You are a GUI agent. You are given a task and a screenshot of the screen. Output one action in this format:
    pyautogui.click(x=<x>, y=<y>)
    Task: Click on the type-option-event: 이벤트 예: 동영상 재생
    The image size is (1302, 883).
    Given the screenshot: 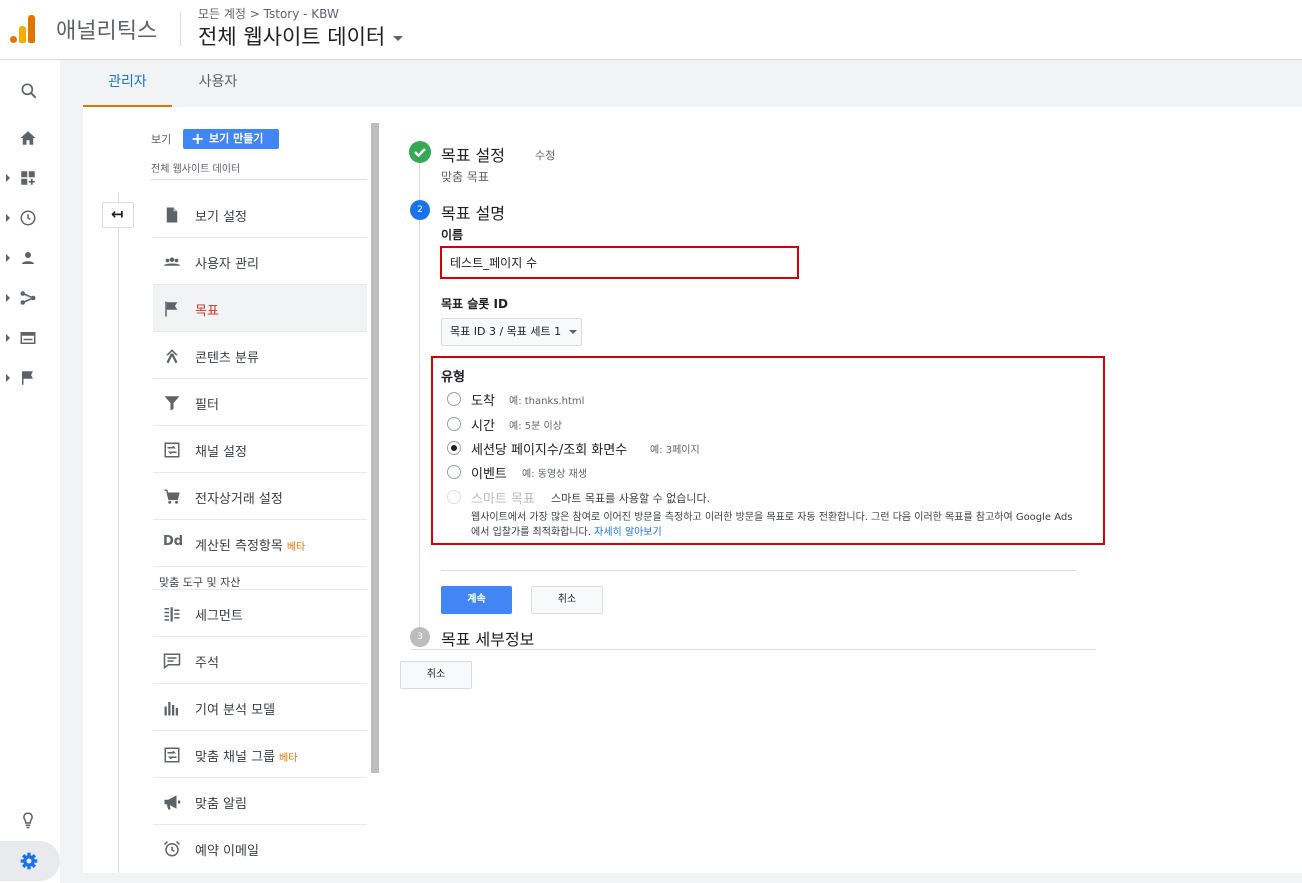 What is the action you would take?
    pyautogui.click(x=597, y=472)
    